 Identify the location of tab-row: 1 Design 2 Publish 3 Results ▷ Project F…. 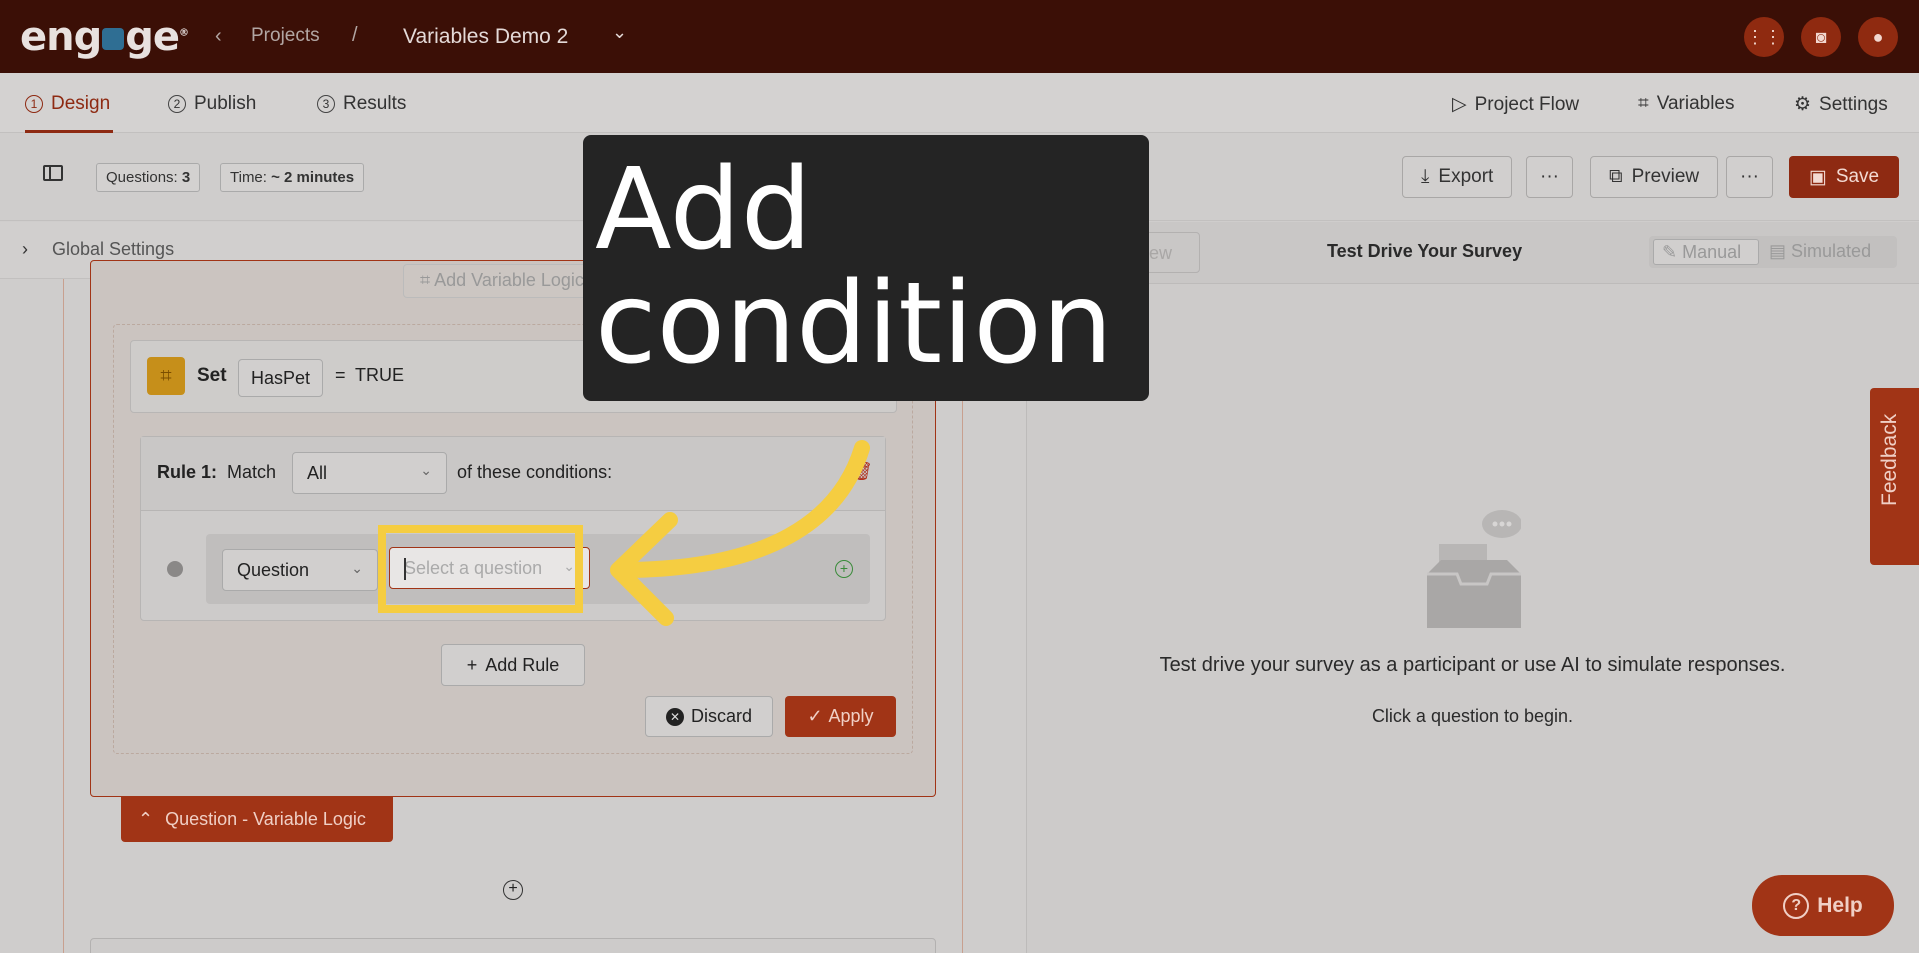
(959, 103).